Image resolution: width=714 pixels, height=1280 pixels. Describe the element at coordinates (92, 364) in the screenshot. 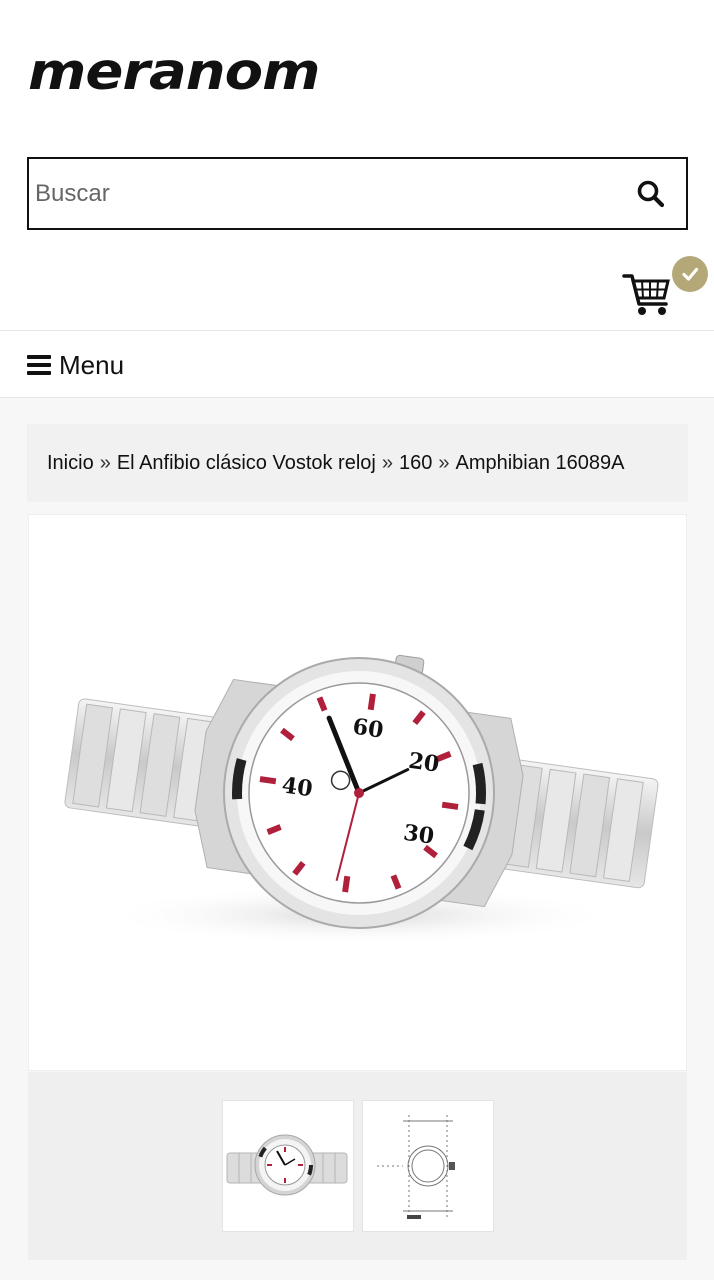

I see `menu-label: Menu` at that location.